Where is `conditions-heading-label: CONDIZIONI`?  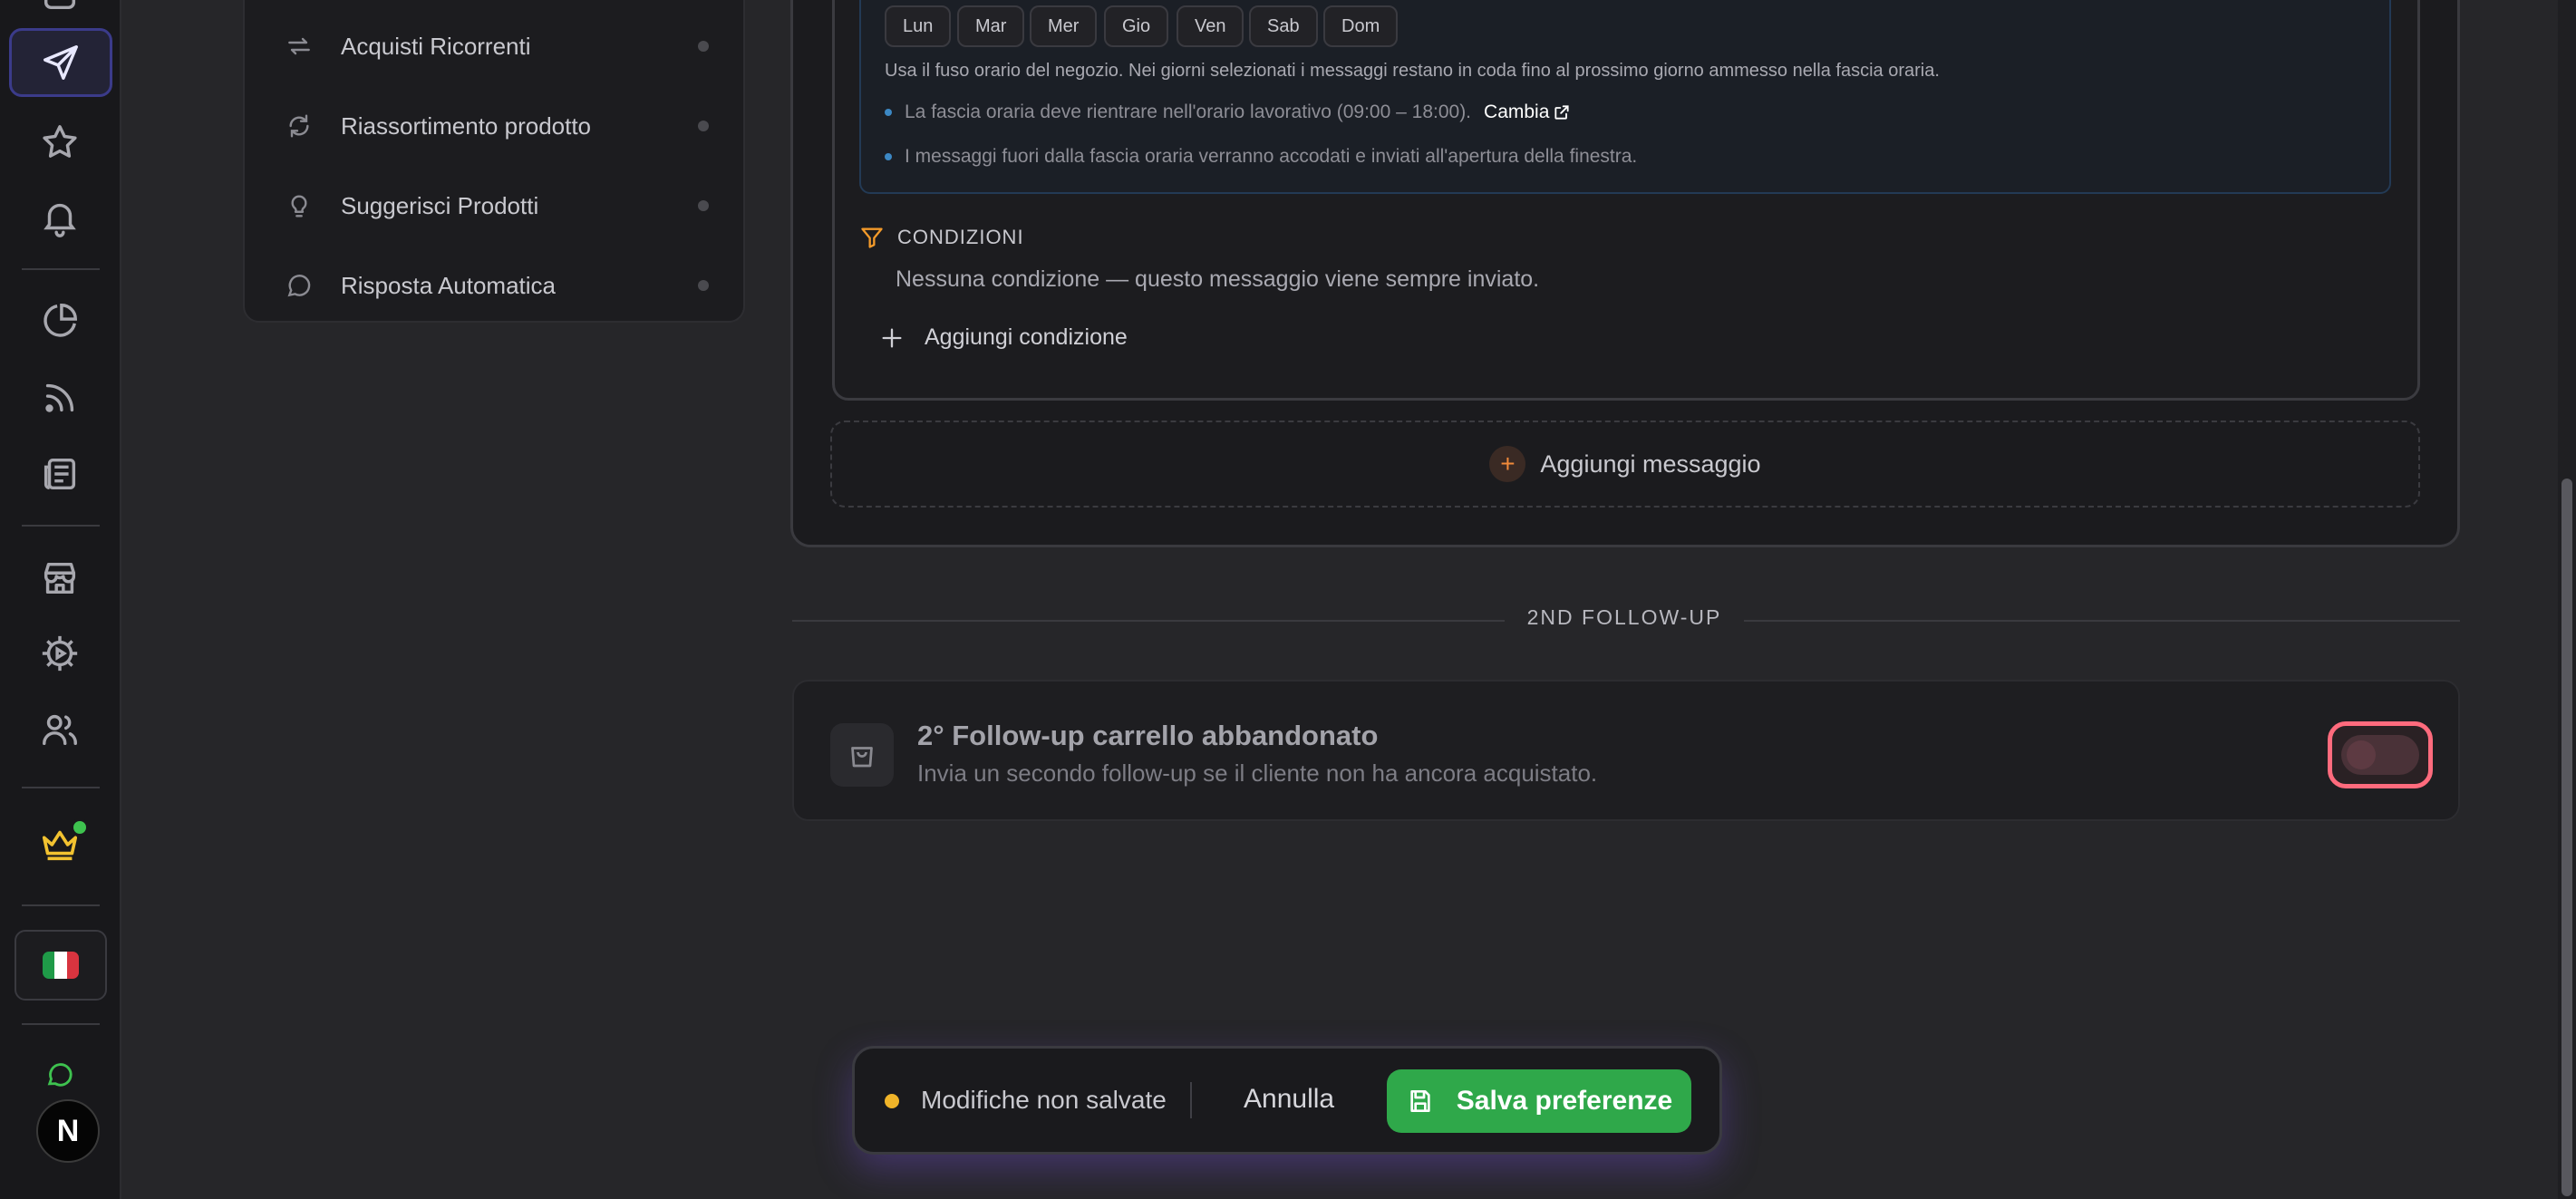 conditions-heading-label: CONDIZIONI is located at coordinates (960, 237).